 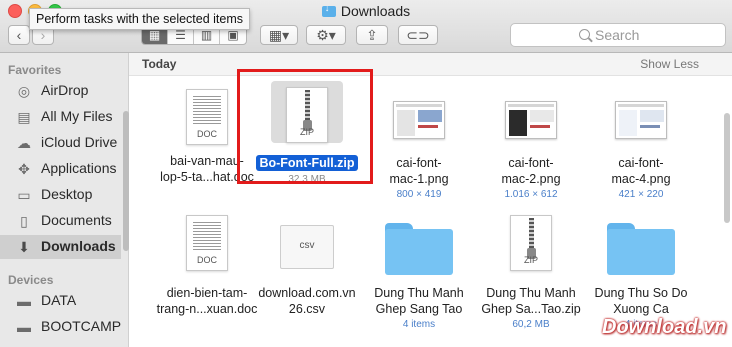 I want to click on search-icon, so click(x=584, y=34).